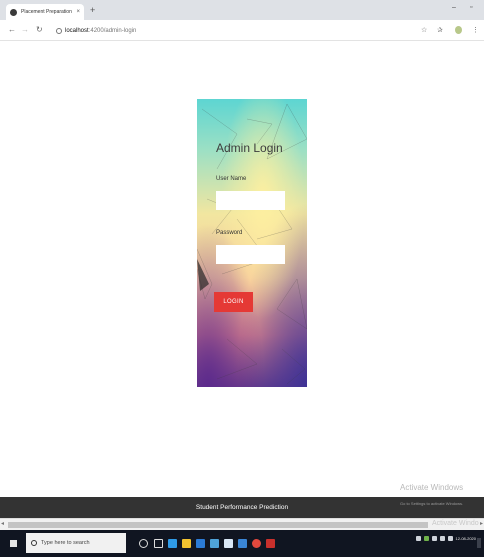 Image resolution: width=484 pixels, height=557 pixels. I want to click on refresh-icon: ↻, so click(39, 29).